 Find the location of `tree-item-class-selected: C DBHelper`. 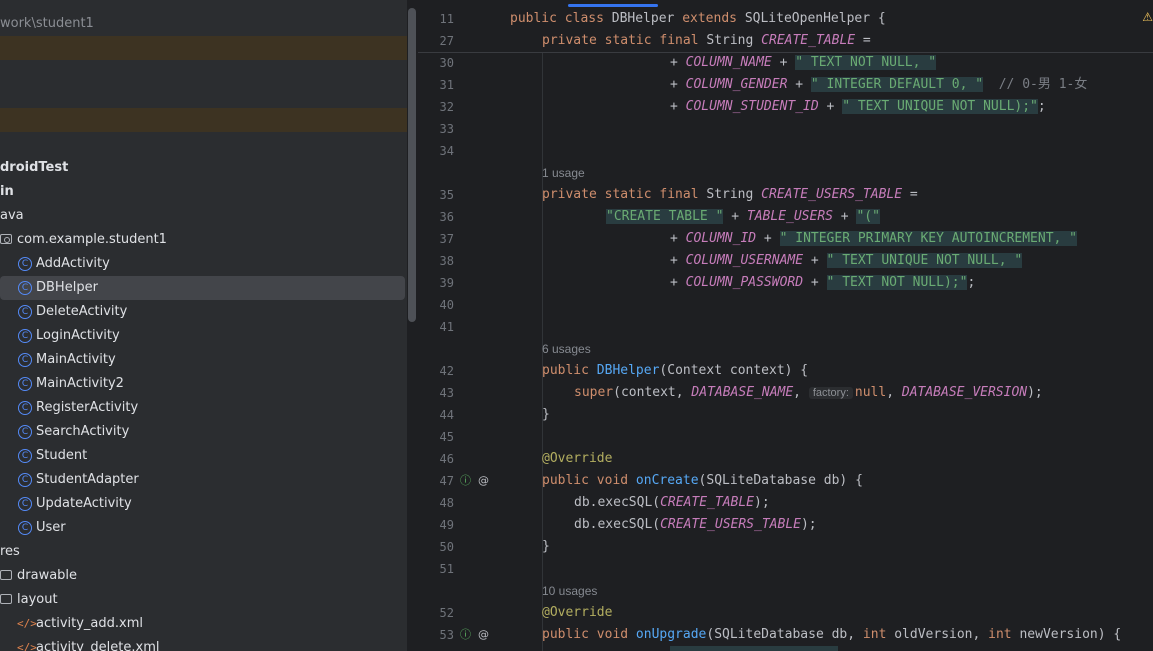

tree-item-class-selected: C DBHelper is located at coordinates (202, 288).